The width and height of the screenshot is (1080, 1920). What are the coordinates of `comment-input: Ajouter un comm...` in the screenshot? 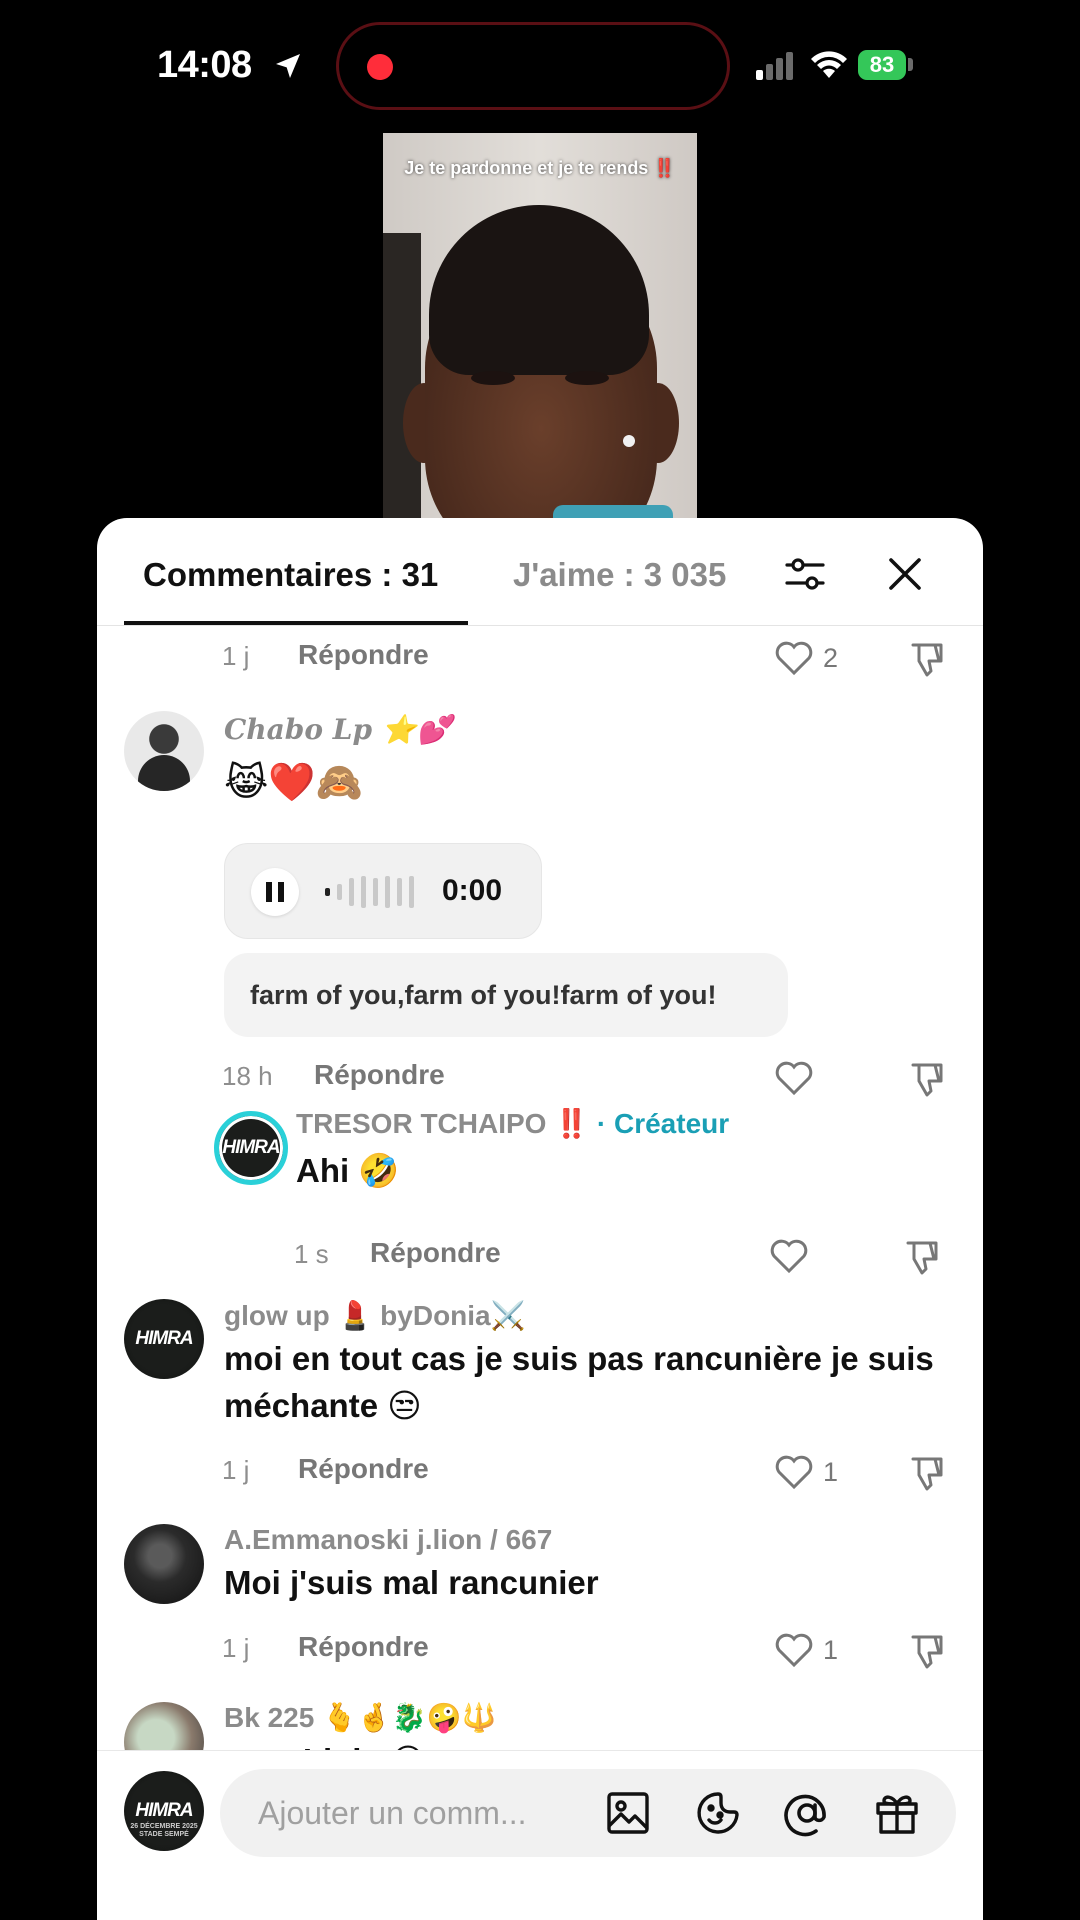 It's located at (588, 1813).